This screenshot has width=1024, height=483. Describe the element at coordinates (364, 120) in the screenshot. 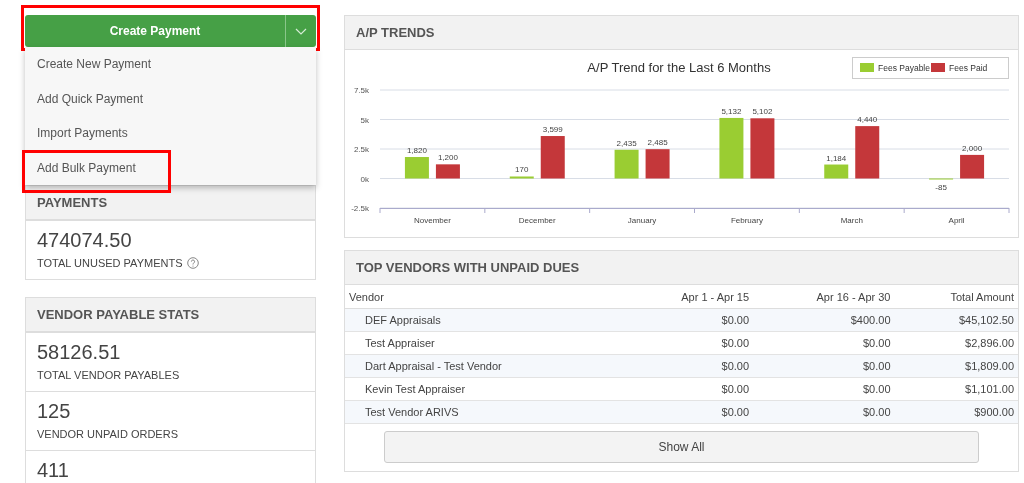

I see `axis-tick-label: 5k` at that location.